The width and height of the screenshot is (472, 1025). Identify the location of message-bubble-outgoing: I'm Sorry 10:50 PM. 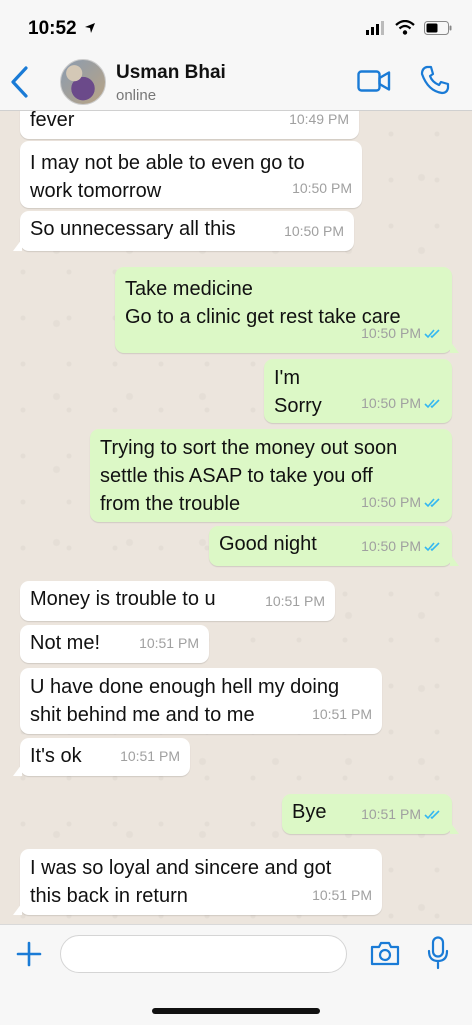
(358, 391).